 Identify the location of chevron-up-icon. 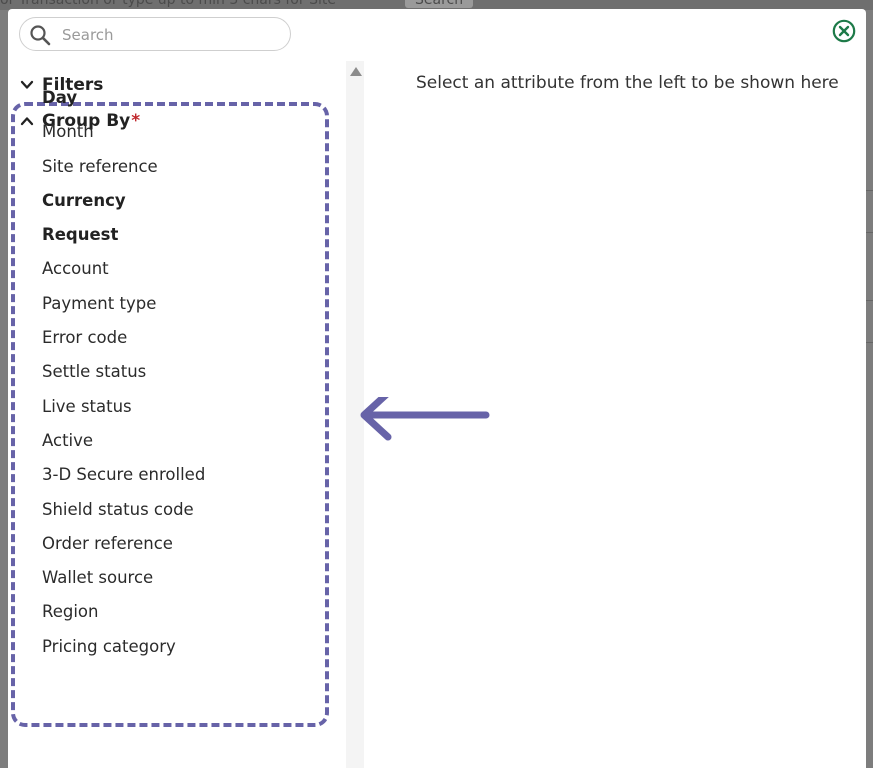
(27, 121).